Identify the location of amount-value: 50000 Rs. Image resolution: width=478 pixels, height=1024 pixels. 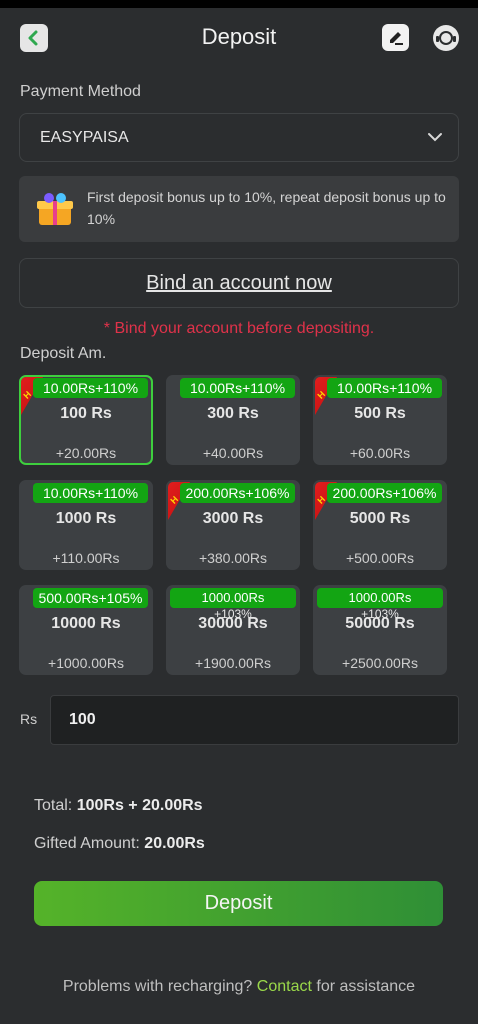
(380, 623).